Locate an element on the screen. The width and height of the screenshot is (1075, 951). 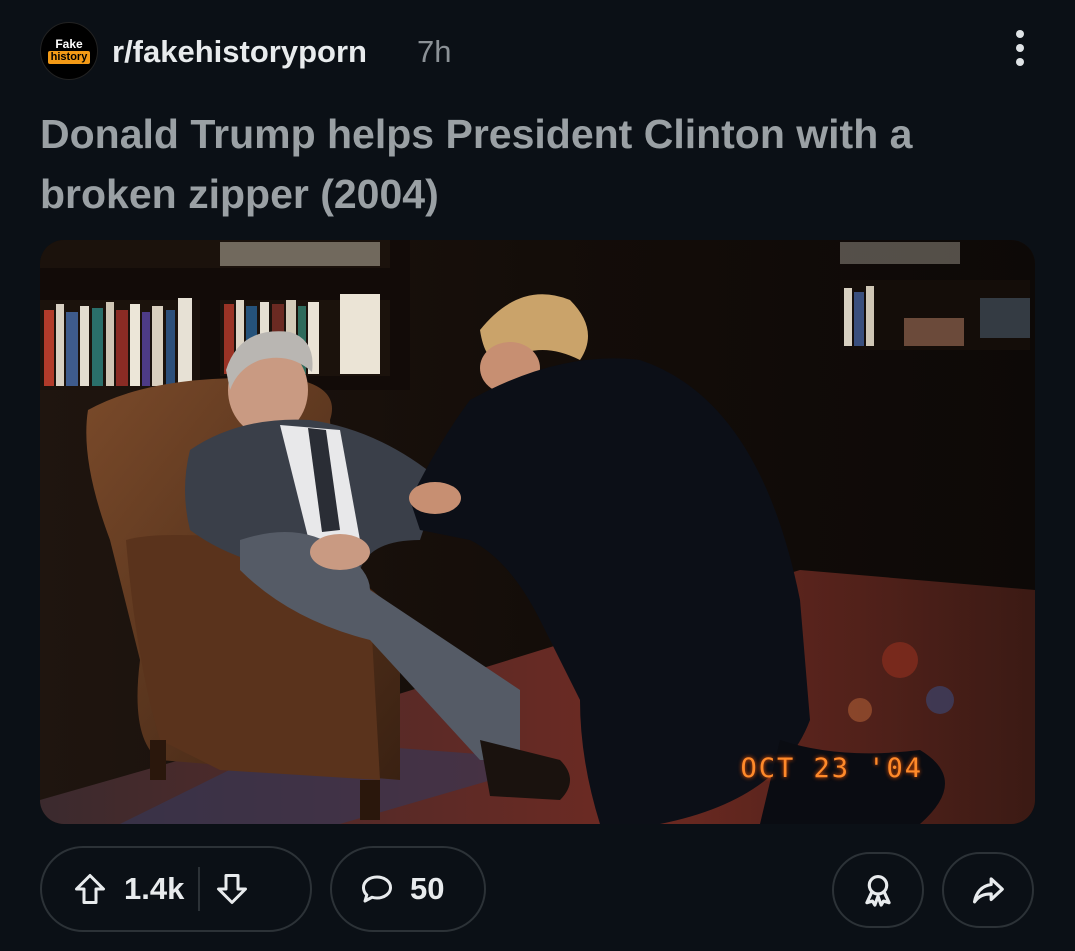
post-age: 7h is located at coordinates (434, 51).